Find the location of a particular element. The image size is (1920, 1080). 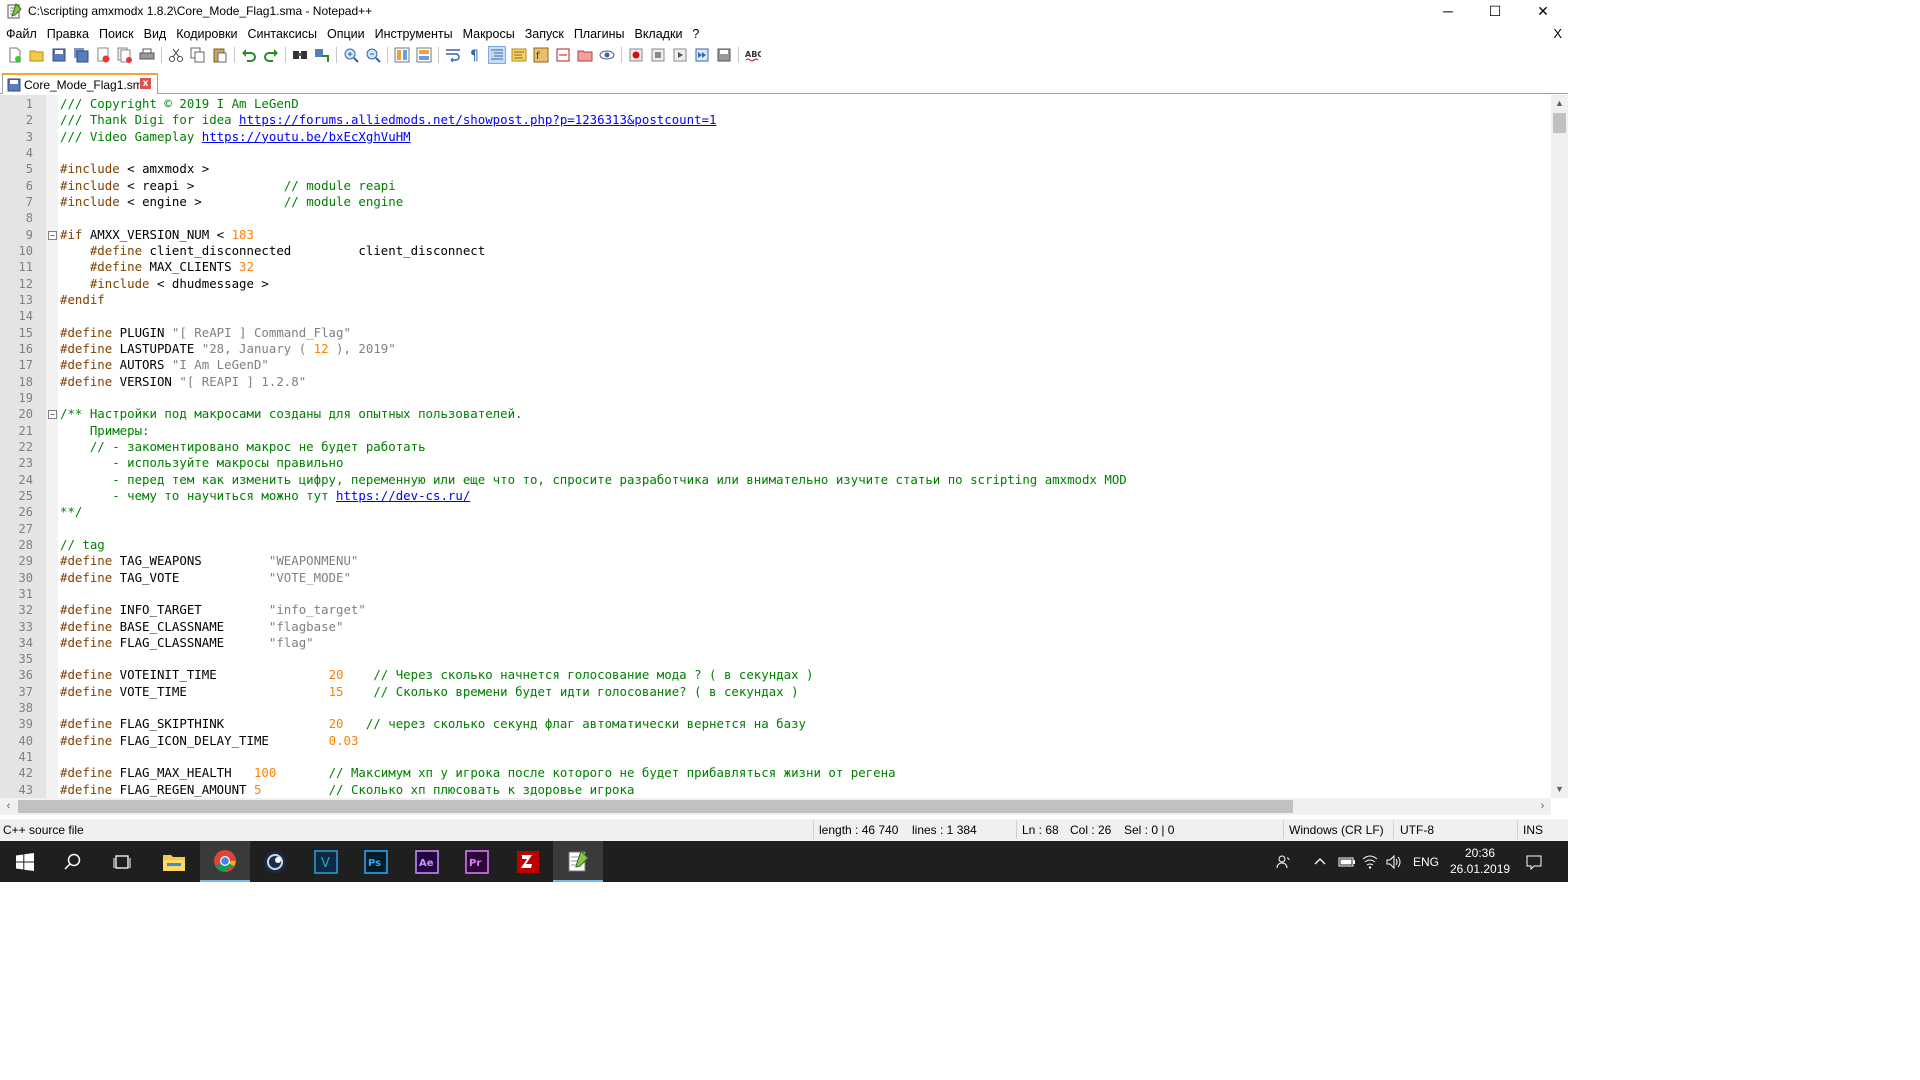

code-line: 13 #endif is located at coordinates (782, 300).